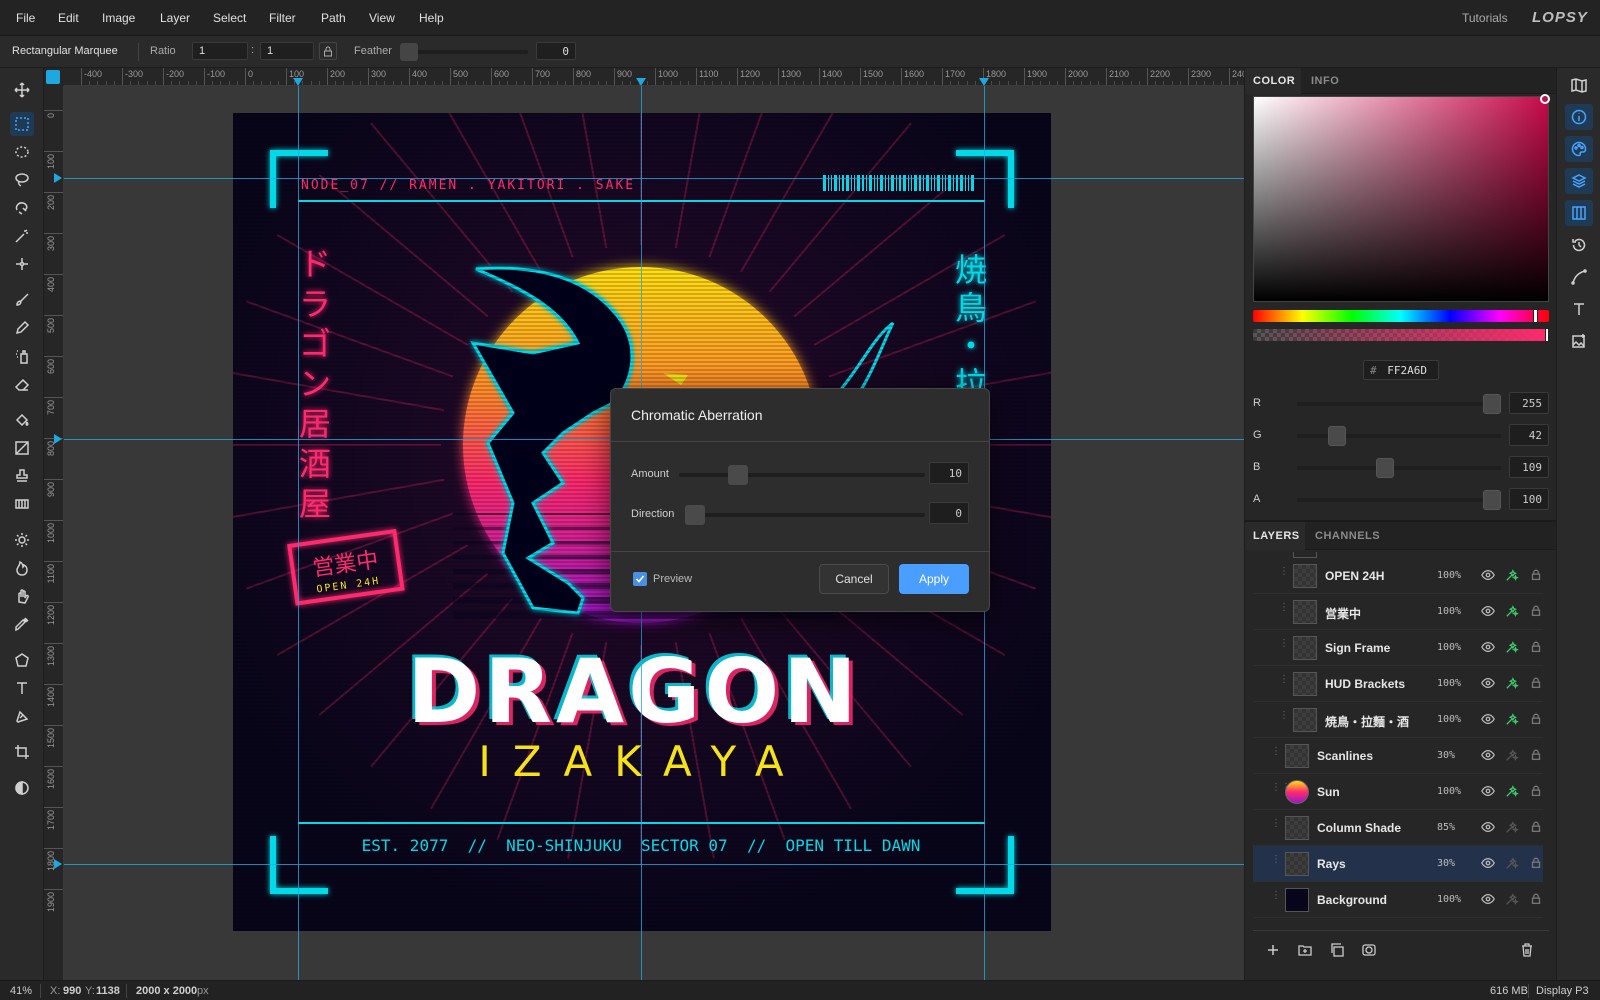 The height and width of the screenshot is (1000, 1600). What do you see at coordinates (1579, 117) in the screenshot?
I see `info-panel-button` at bounding box center [1579, 117].